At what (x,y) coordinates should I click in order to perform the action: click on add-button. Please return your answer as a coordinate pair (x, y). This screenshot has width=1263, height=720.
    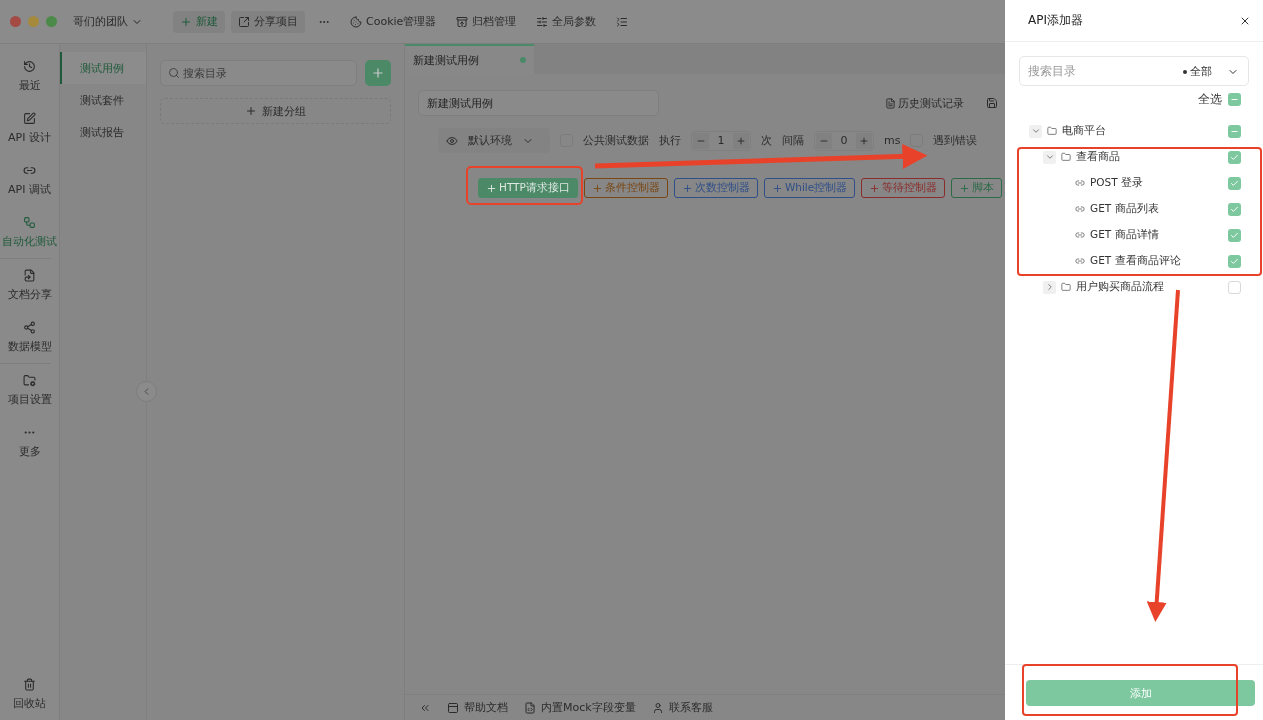
    Looking at the image, I should click on (378, 73).